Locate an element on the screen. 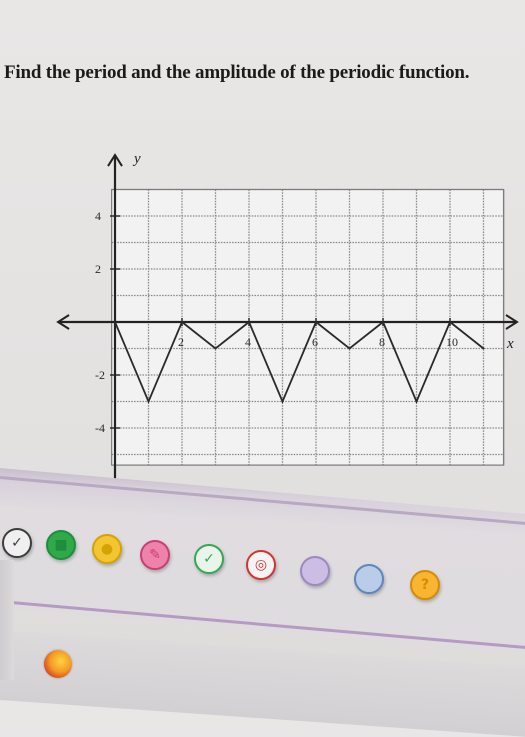 The image size is (525, 737). pink-pin-icon: ✎ is located at coordinates (155, 555).